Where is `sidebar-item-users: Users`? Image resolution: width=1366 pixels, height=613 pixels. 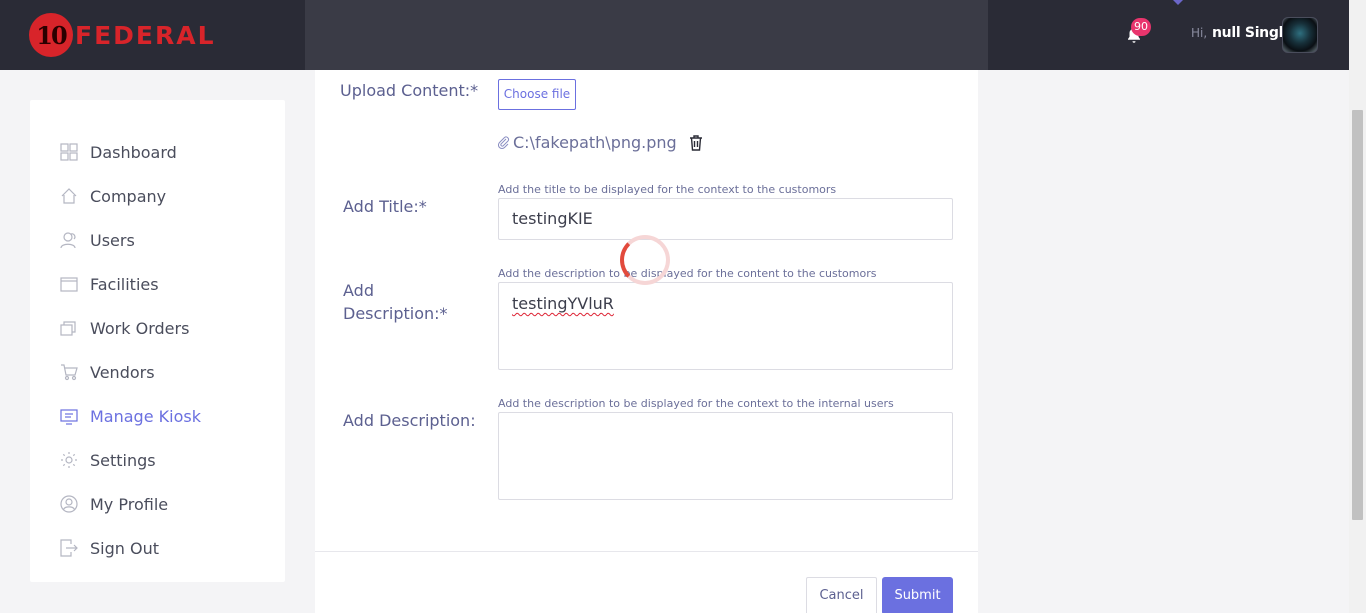 sidebar-item-users: Users is located at coordinates (97, 240).